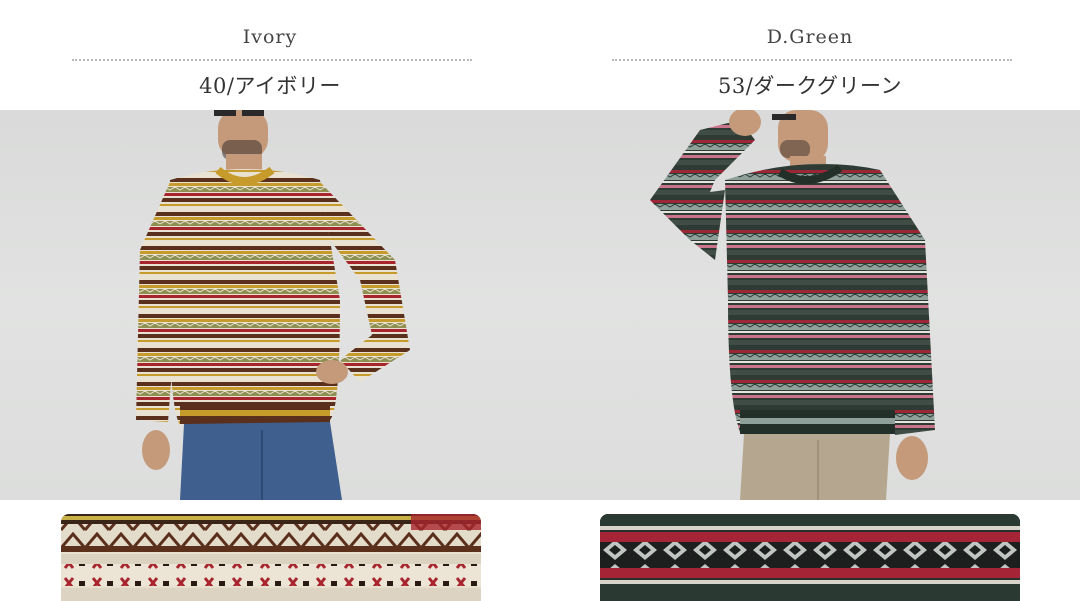 Image resolution: width=1080 pixels, height=601 pixels. I want to click on color-name-label: Ivory, so click(270, 37).